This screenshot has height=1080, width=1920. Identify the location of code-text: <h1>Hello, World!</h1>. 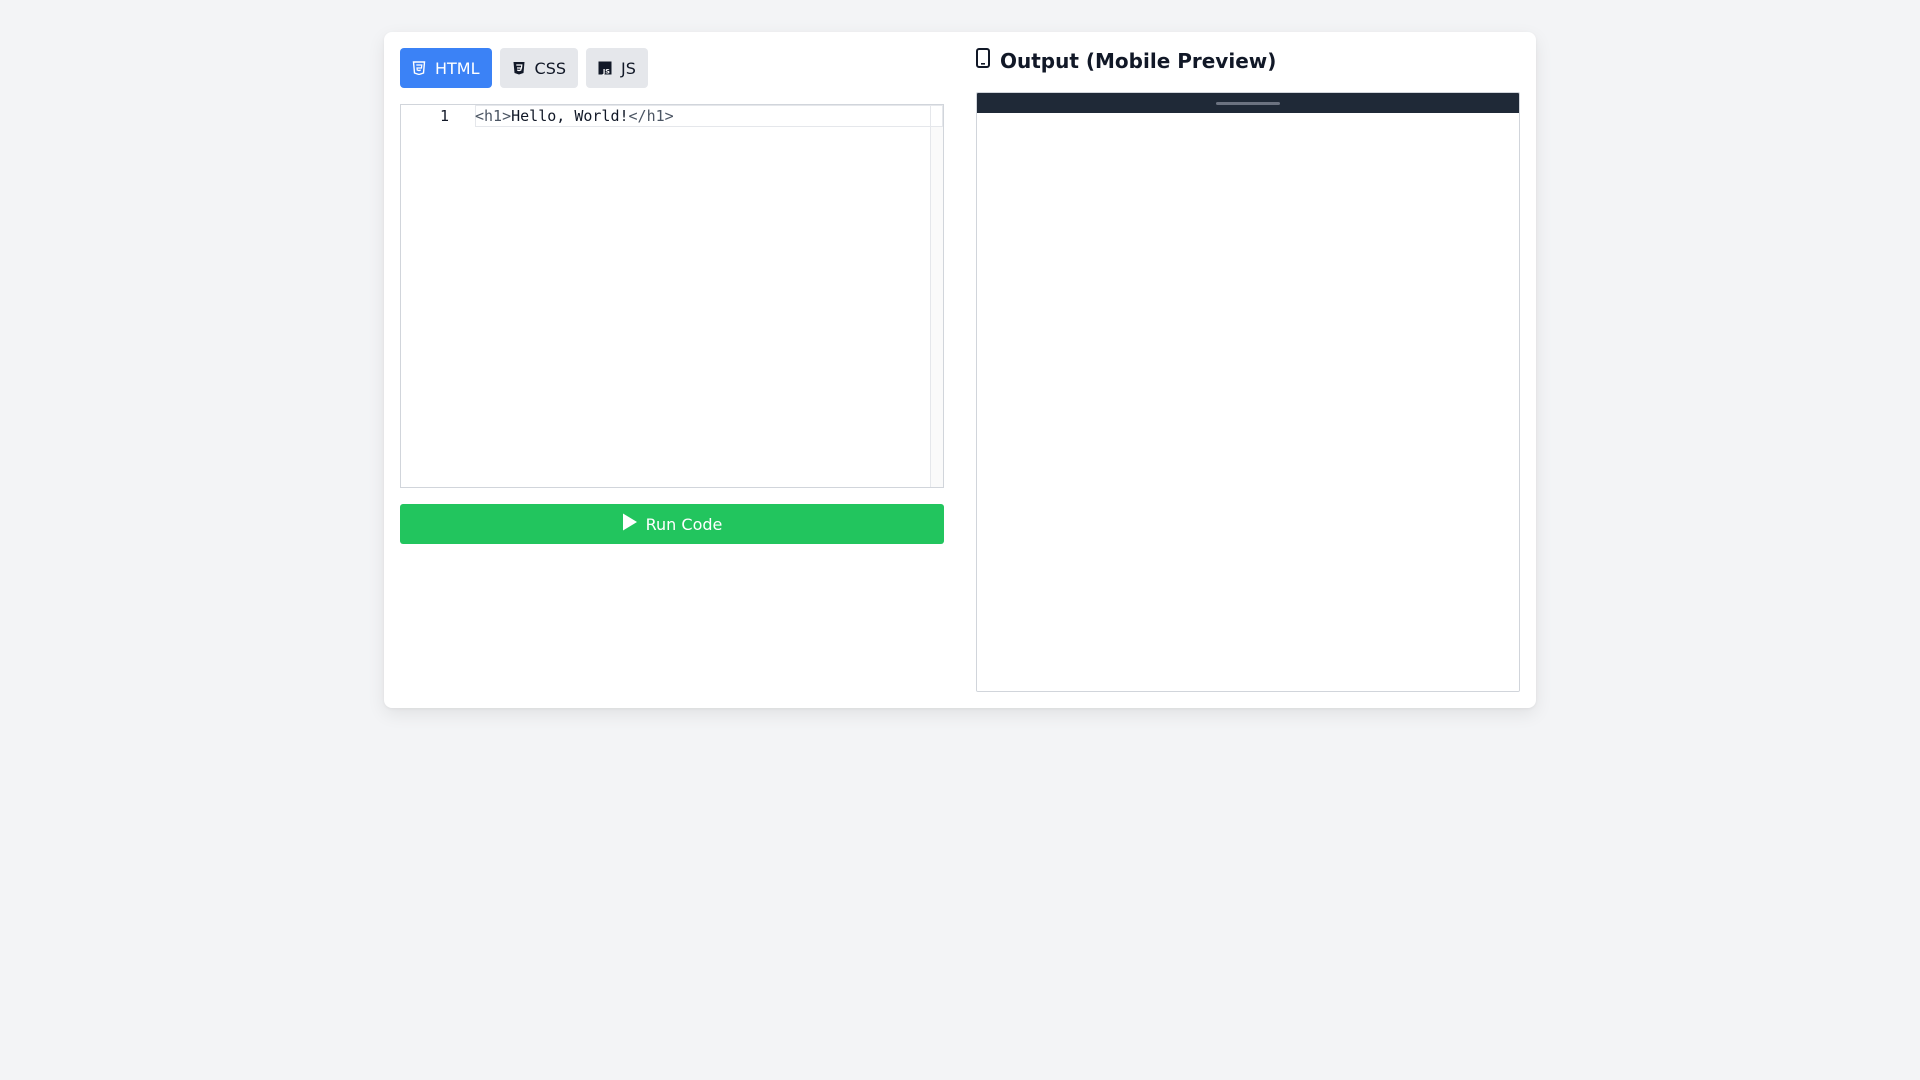
(574, 116).